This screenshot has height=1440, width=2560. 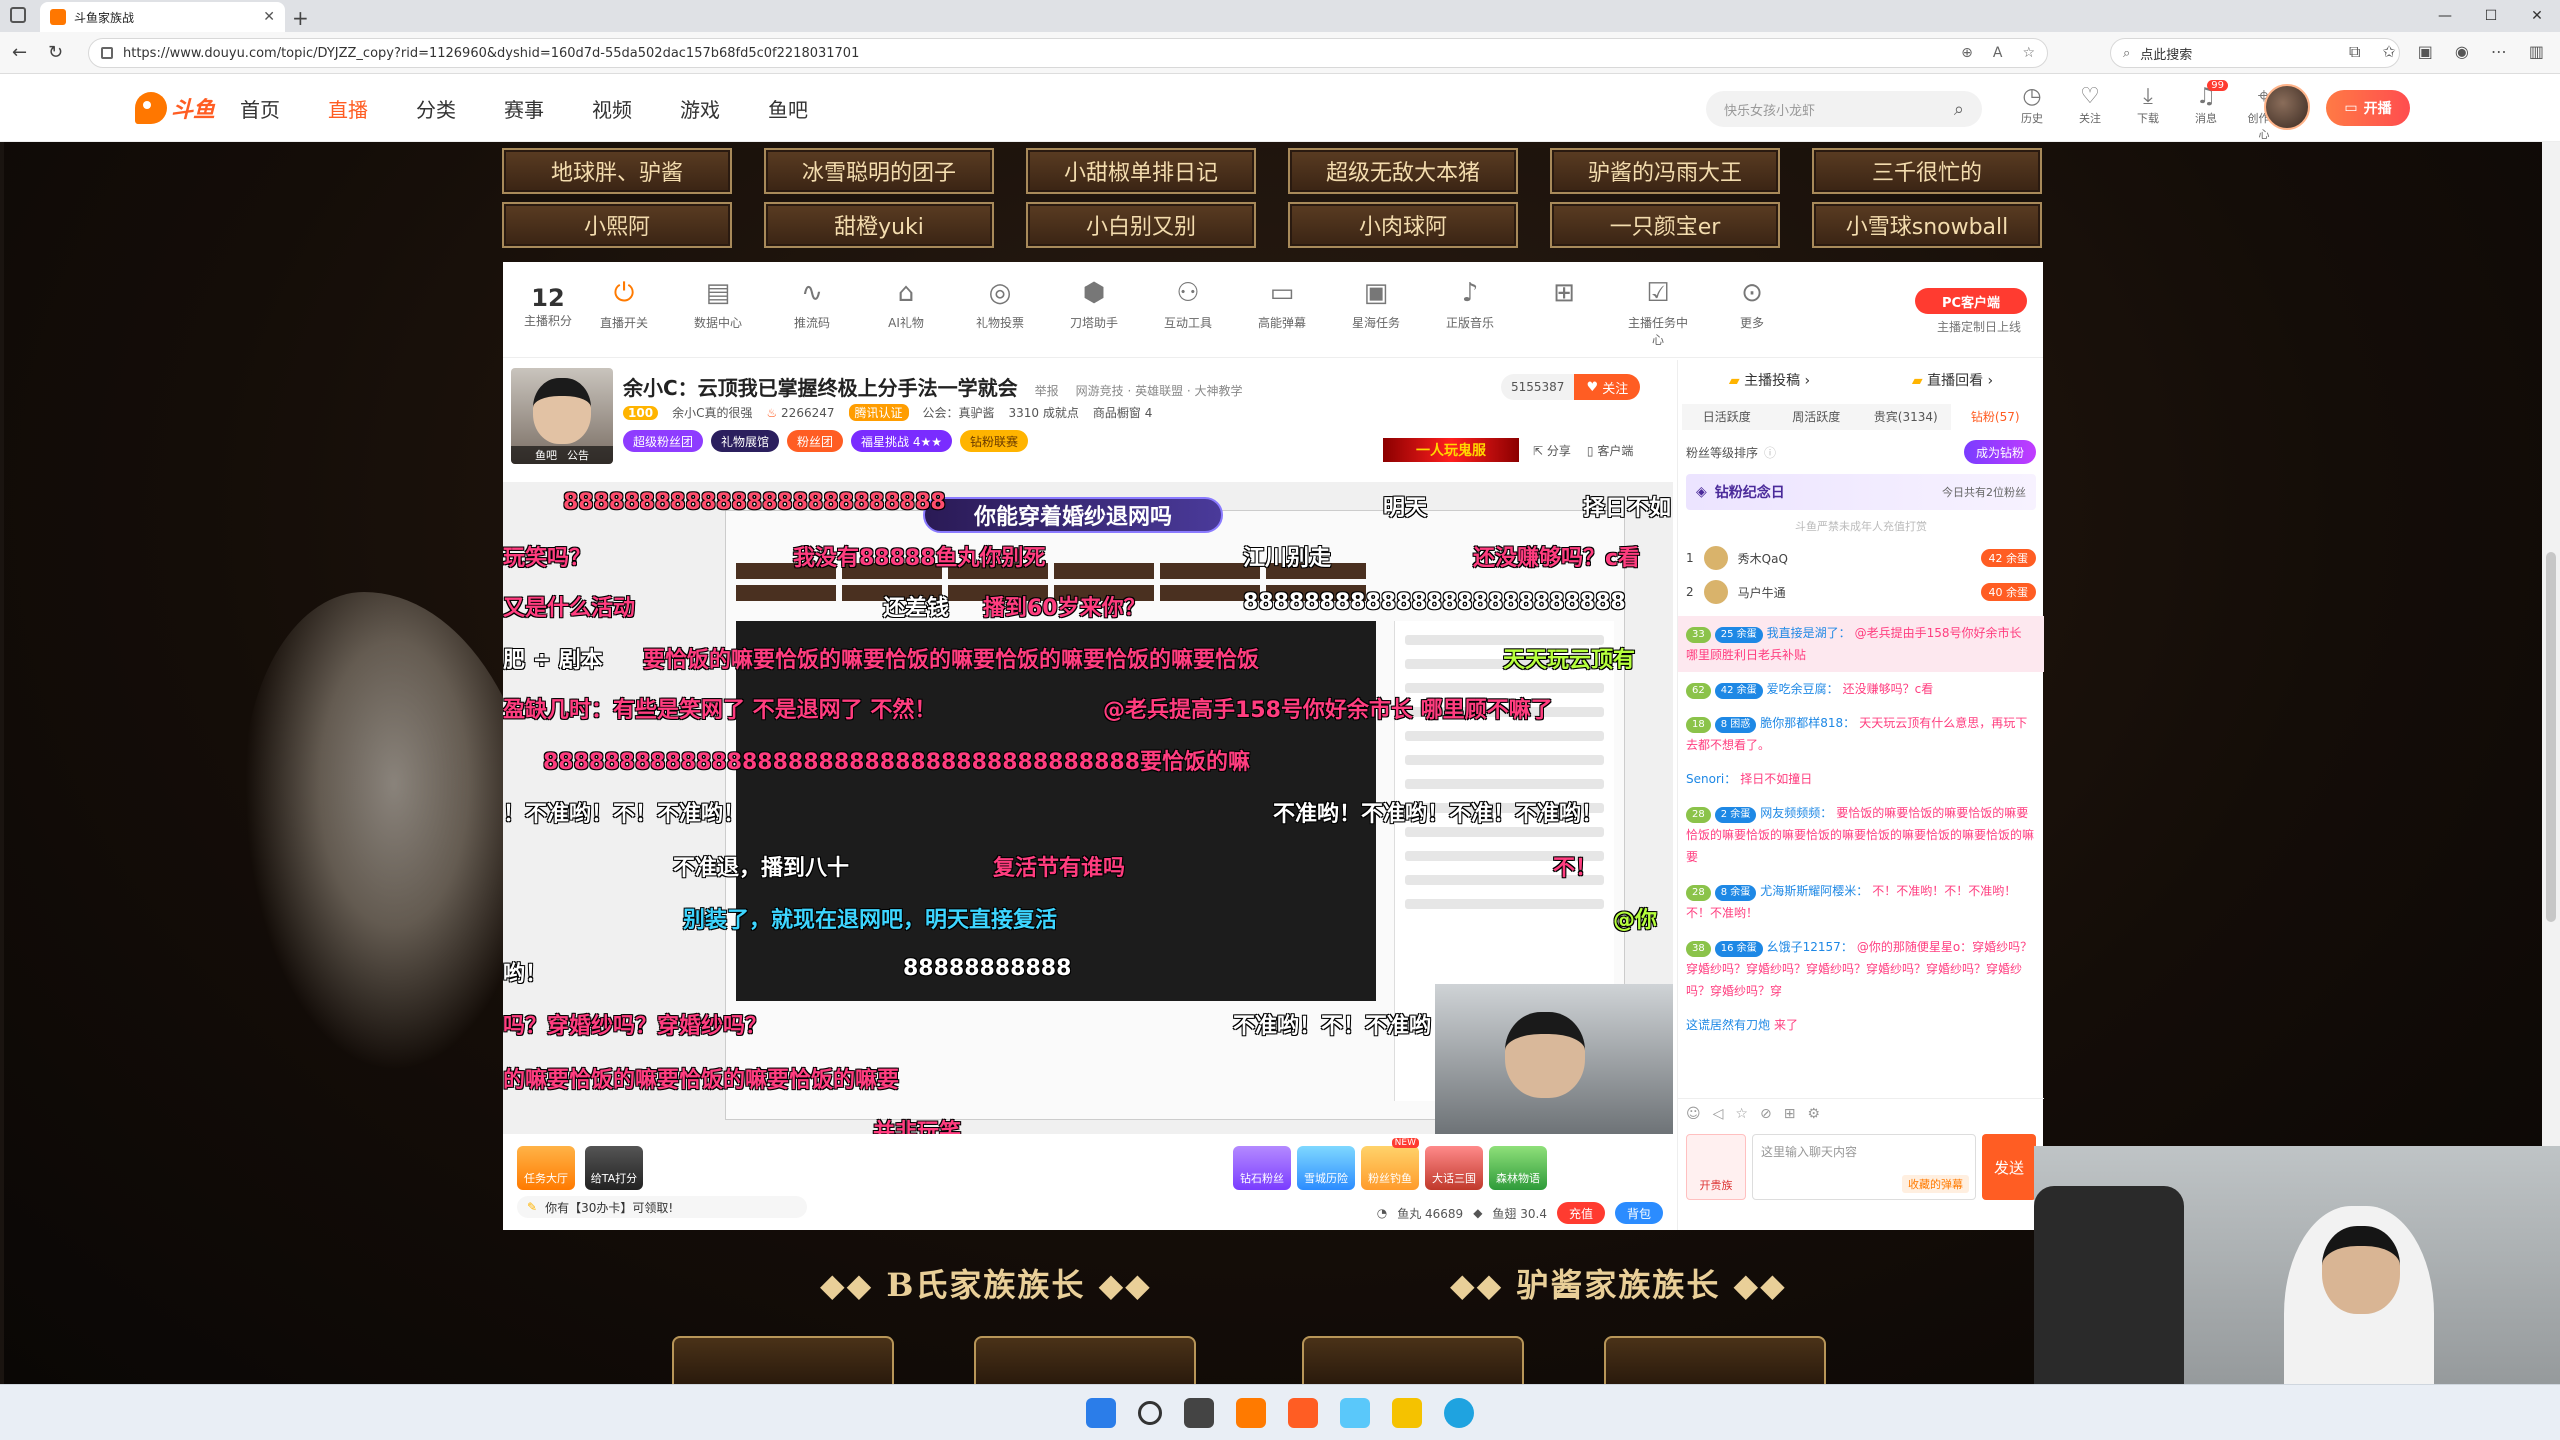 I want to click on nav-events: 赛事, so click(x=524, y=108).